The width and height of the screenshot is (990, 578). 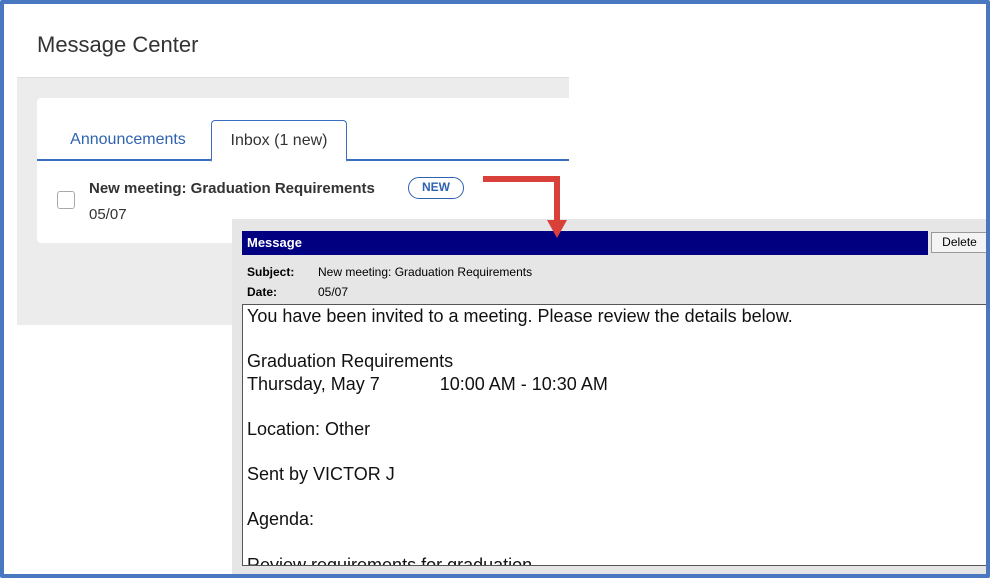 I want to click on popup-title-bar: Message, so click(x=585, y=243).